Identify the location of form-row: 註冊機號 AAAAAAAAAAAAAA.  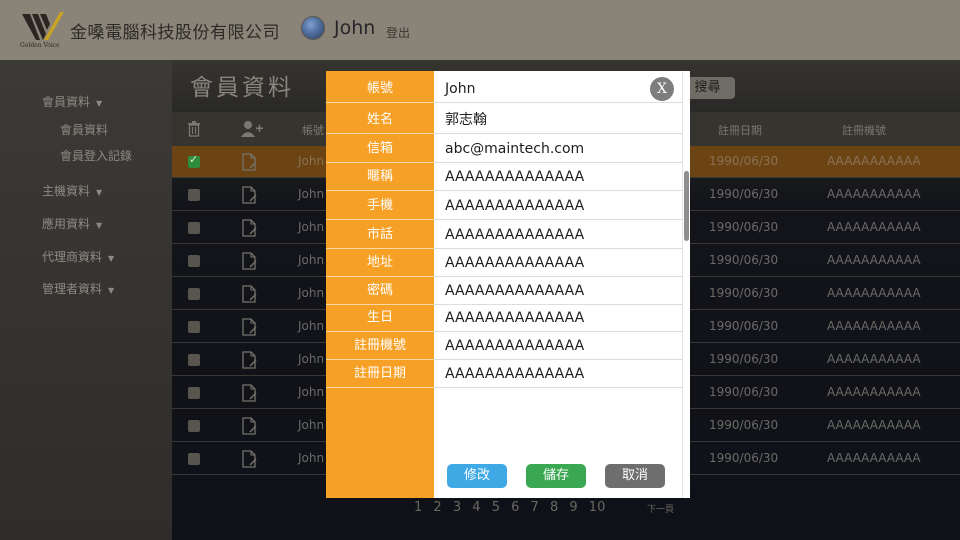
(504, 346).